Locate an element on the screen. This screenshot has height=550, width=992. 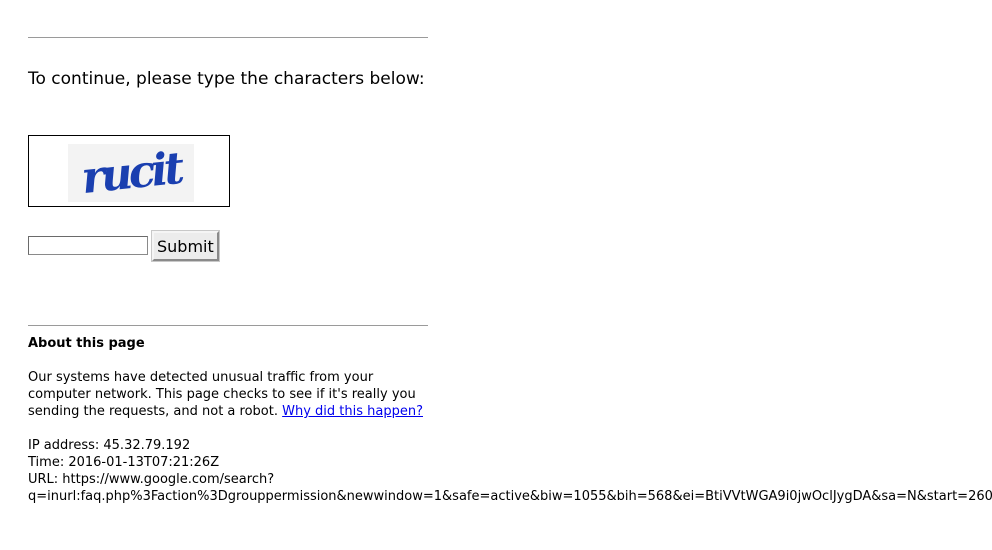
captcha-image-frame: rucit is located at coordinates (129, 171).